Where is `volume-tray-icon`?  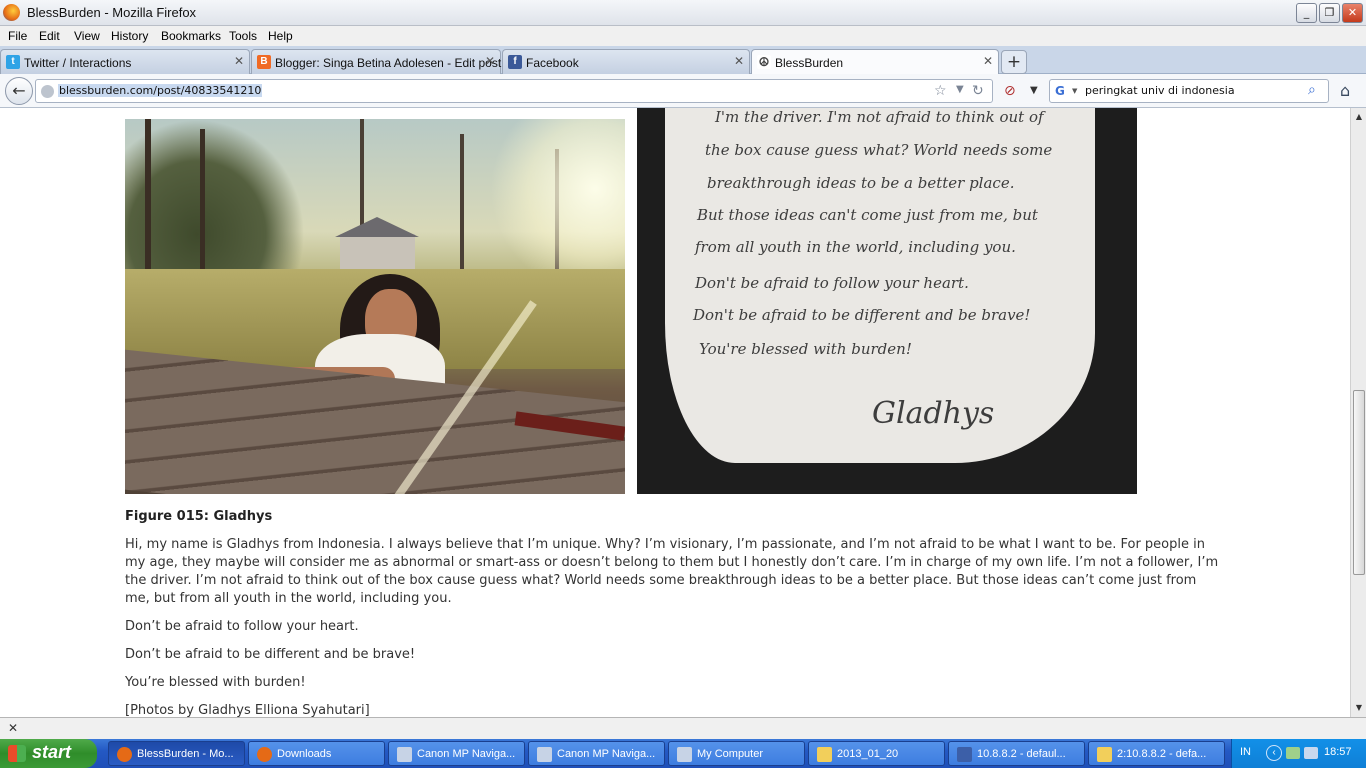
volume-tray-icon is located at coordinates (1311, 753).